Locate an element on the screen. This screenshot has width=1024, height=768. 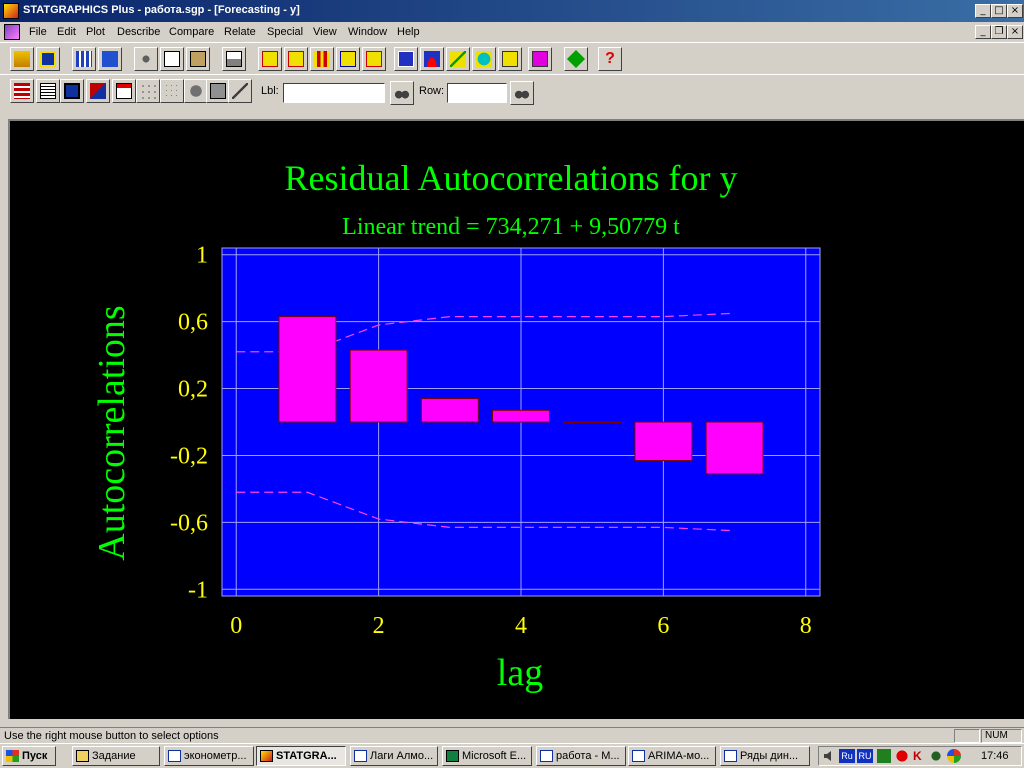
maximize-button: □ is located at coordinates (999, 11).